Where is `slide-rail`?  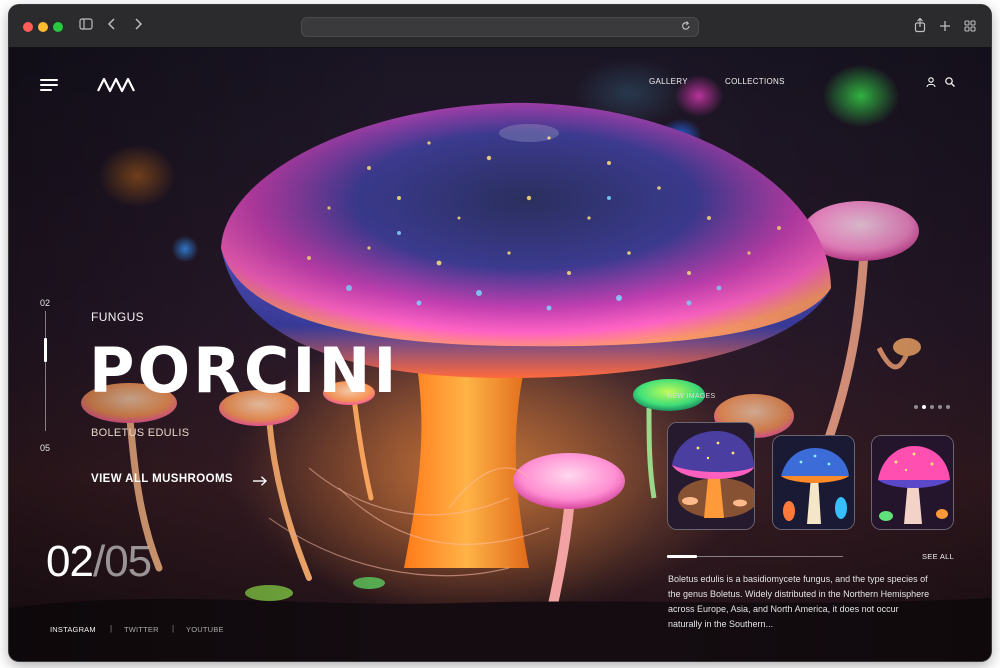
slide-rail is located at coordinates (45, 371).